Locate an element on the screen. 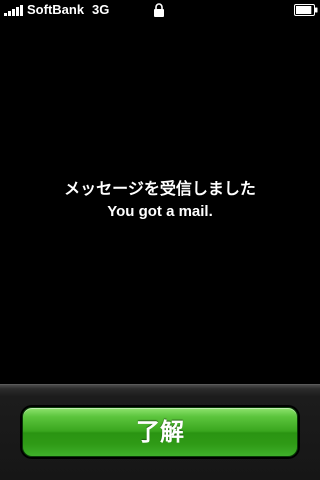 The image size is (320, 480). alert-message: メッセージを受信しました You got a mail. is located at coordinates (160, 200).